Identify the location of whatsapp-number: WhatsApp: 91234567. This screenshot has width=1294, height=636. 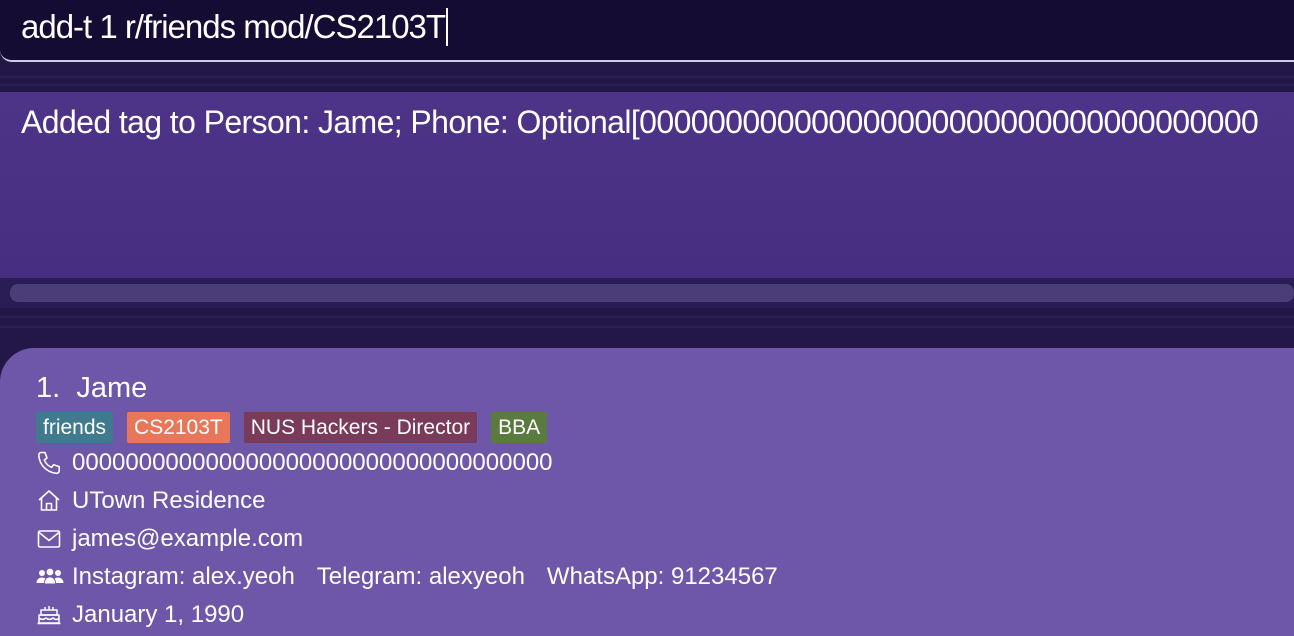
(662, 576).